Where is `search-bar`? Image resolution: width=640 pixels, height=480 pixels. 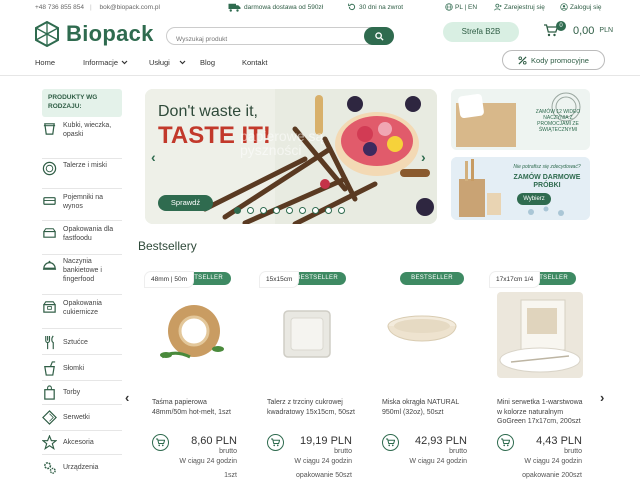
search-bar is located at coordinates (280, 36).